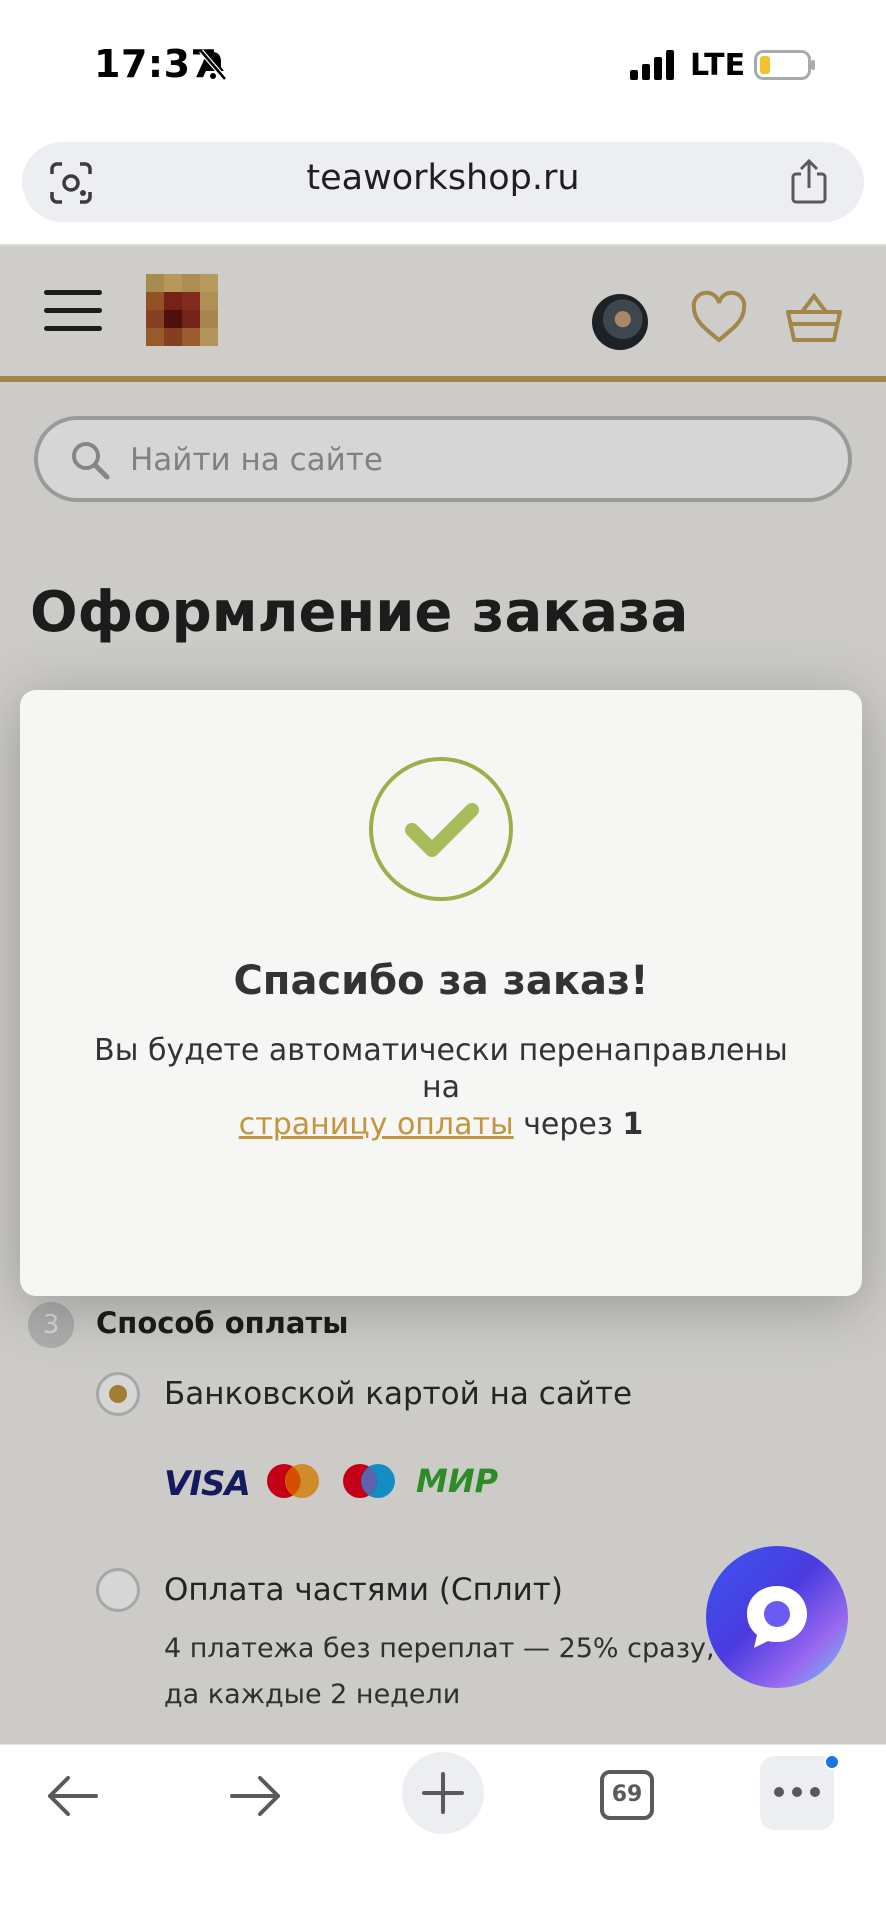 This screenshot has width=886, height=1920. Describe the element at coordinates (376, 1124) in the screenshot. I see `payment-page-link: страницу оплаты` at that location.